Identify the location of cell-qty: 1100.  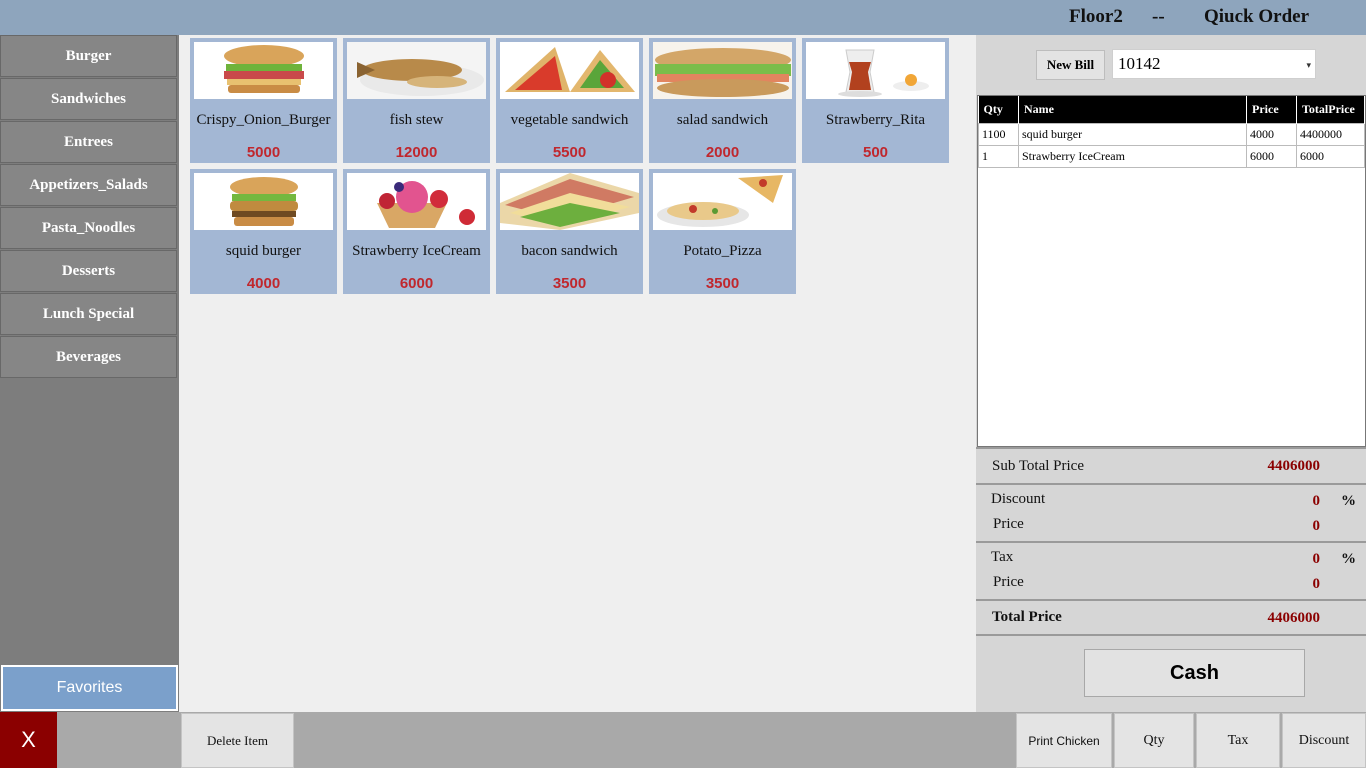
(998, 134).